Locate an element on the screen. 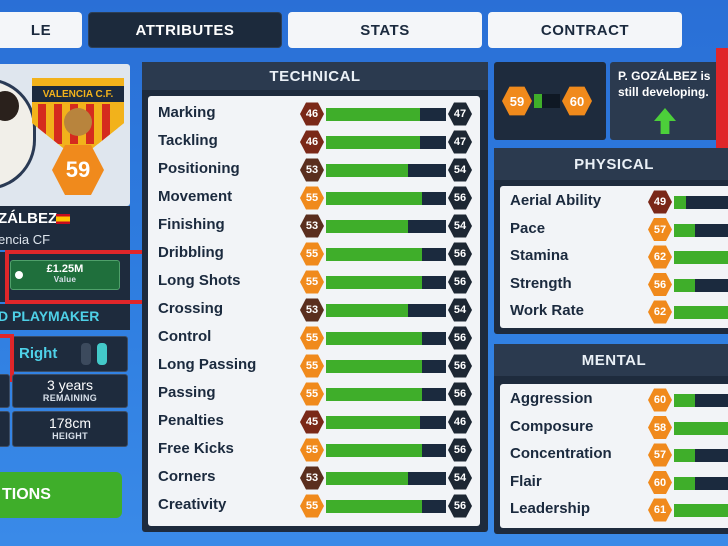 The height and width of the screenshot is (546, 728). player-portrait is located at coordinates (18, 134).